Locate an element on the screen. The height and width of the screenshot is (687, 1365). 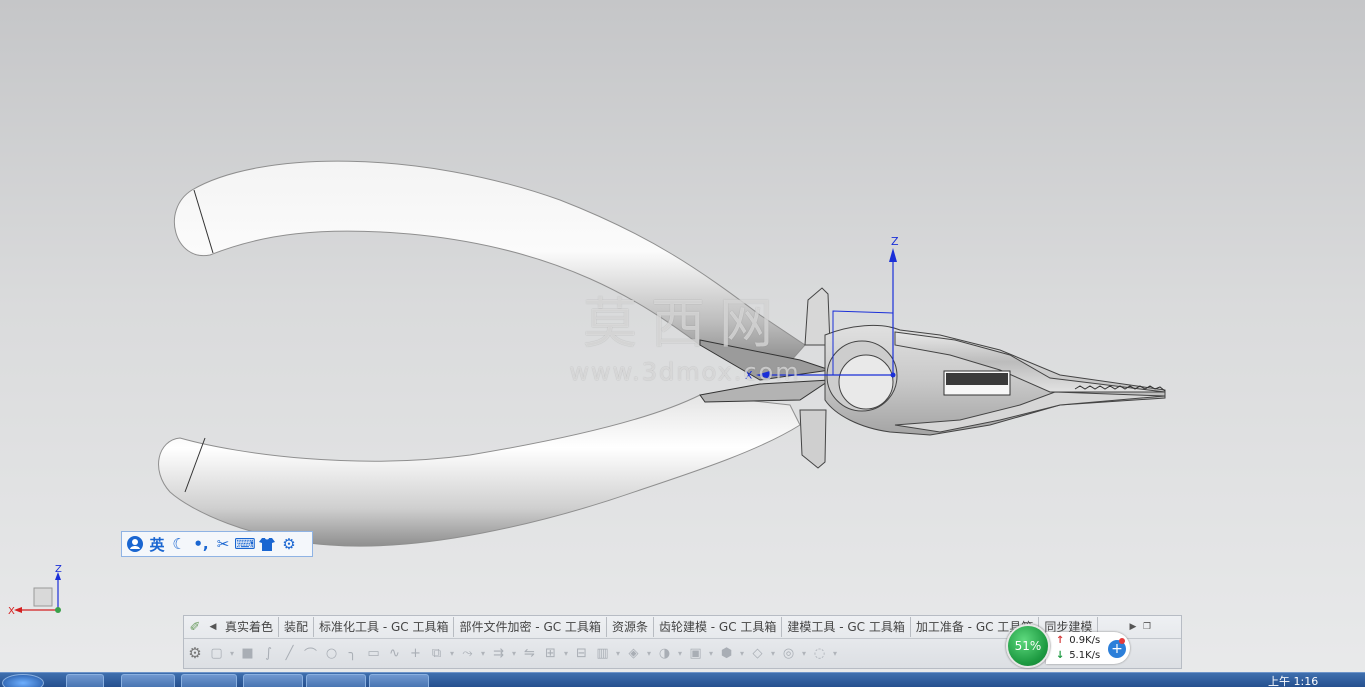
mirror-icon: ⇋ is located at coordinates (529, 653).